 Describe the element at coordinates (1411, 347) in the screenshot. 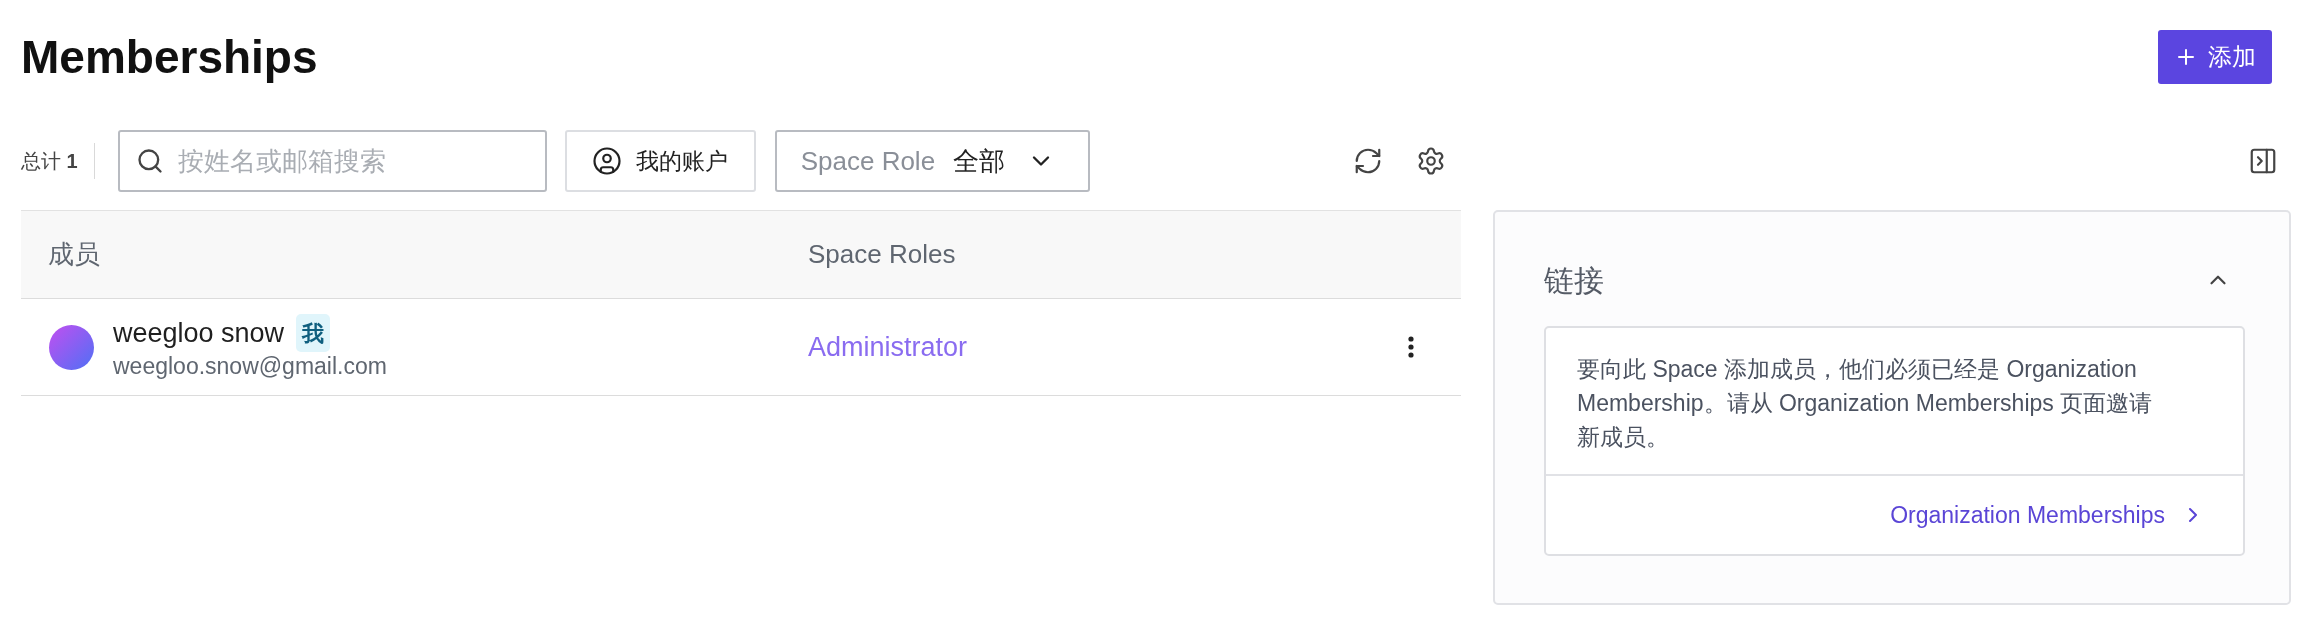

I see `kebab-icon` at that location.